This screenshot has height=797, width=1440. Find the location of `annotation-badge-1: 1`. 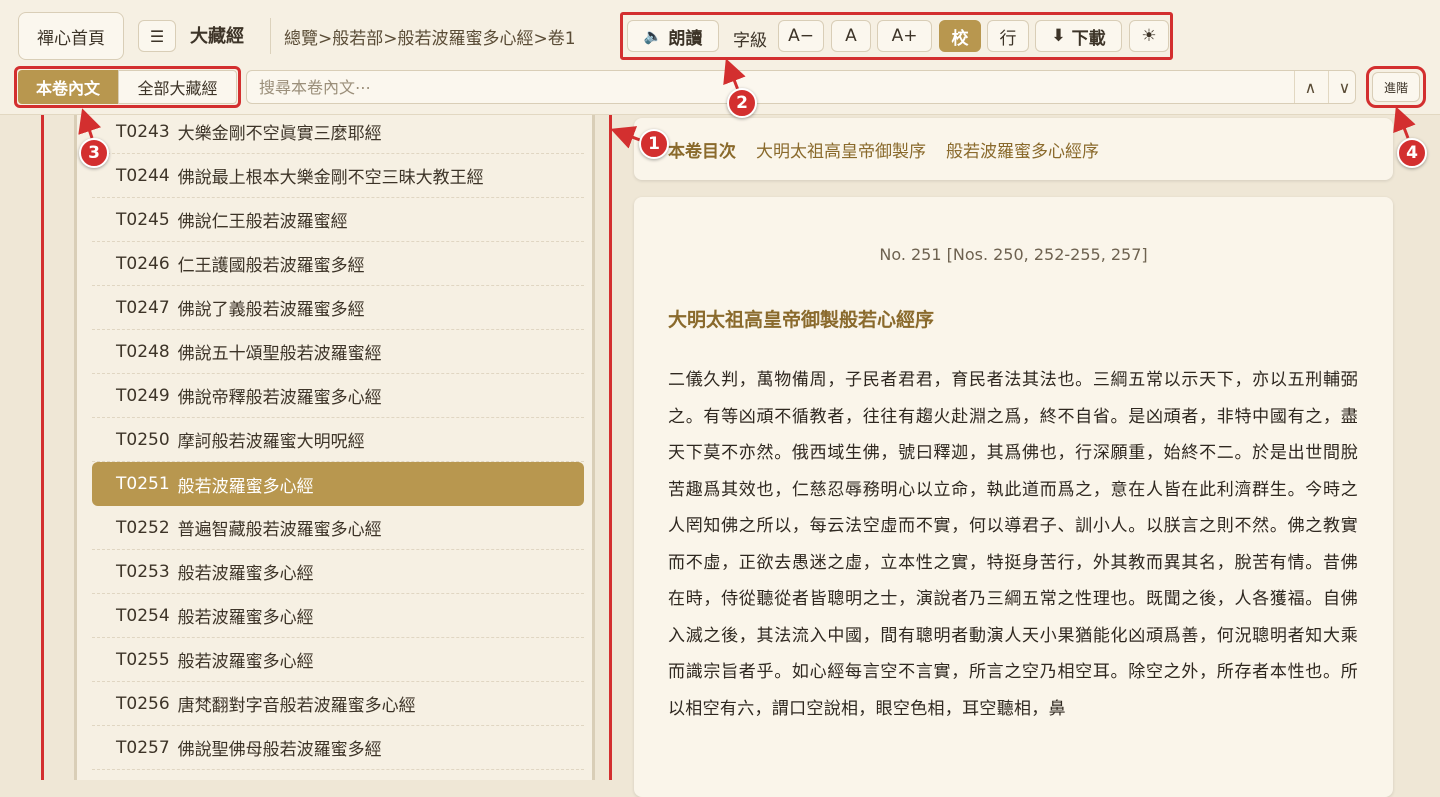

annotation-badge-1: 1 is located at coordinates (654, 144).